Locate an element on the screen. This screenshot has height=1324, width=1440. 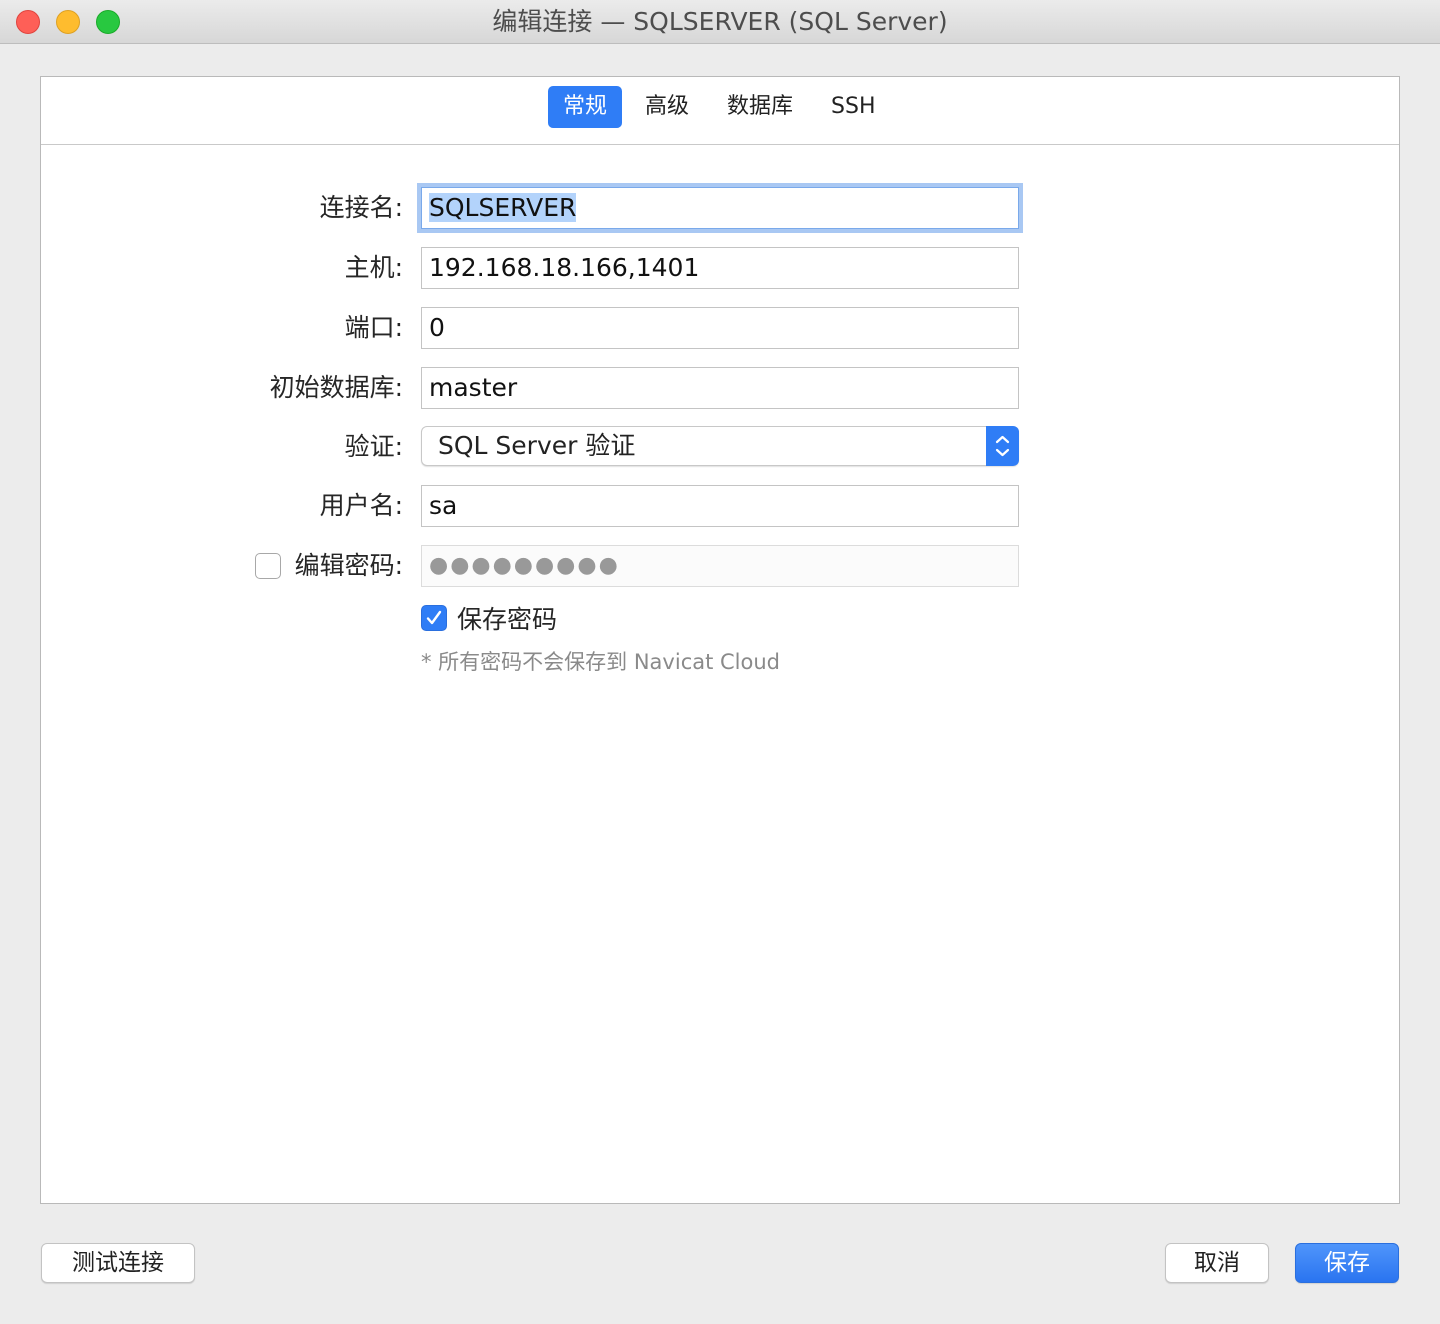
authentication-select: SQL Server 验证 is located at coordinates (720, 446).